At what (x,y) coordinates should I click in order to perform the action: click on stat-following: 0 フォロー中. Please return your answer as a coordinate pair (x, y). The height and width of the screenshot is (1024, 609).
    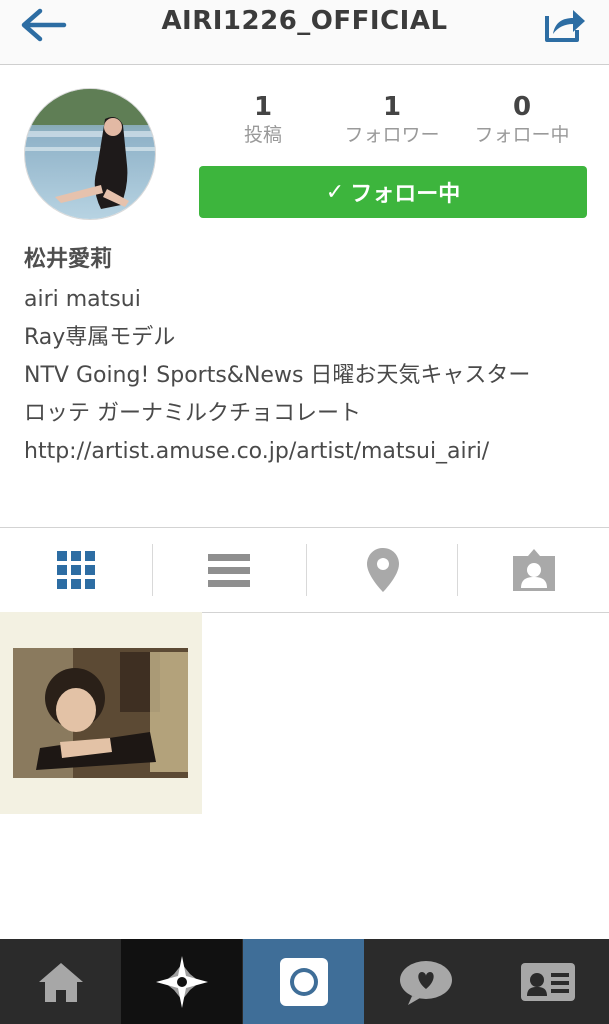
    Looking at the image, I should click on (522, 118).